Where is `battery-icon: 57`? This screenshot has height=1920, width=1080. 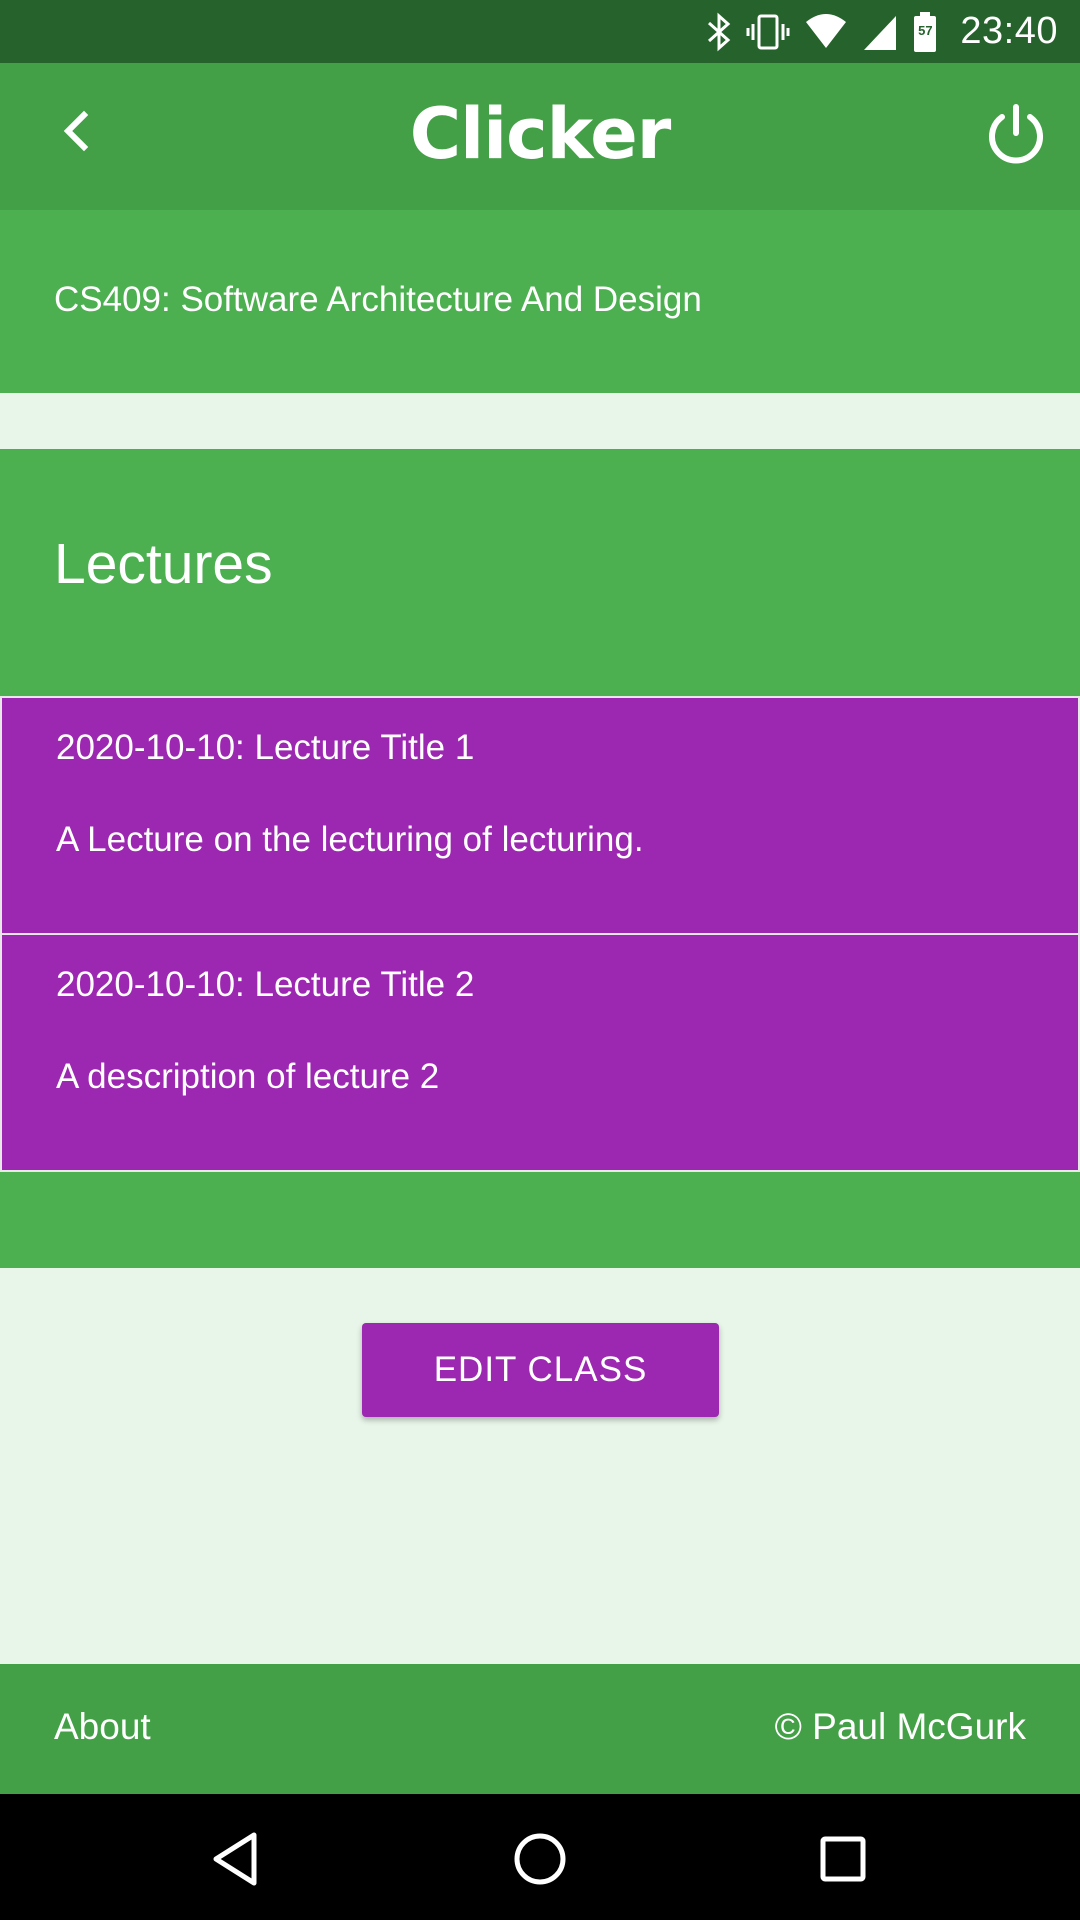
battery-icon: 57 is located at coordinates (925, 32).